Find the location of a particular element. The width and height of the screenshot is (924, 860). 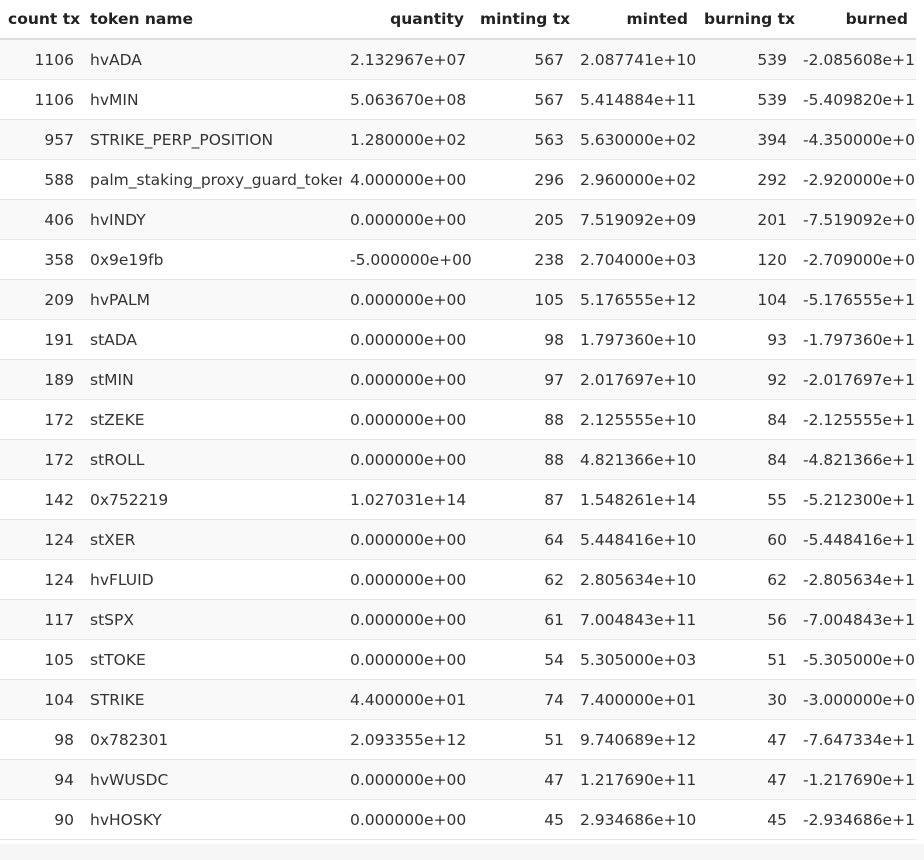

cell-minting-tx: 97 is located at coordinates (522, 379).